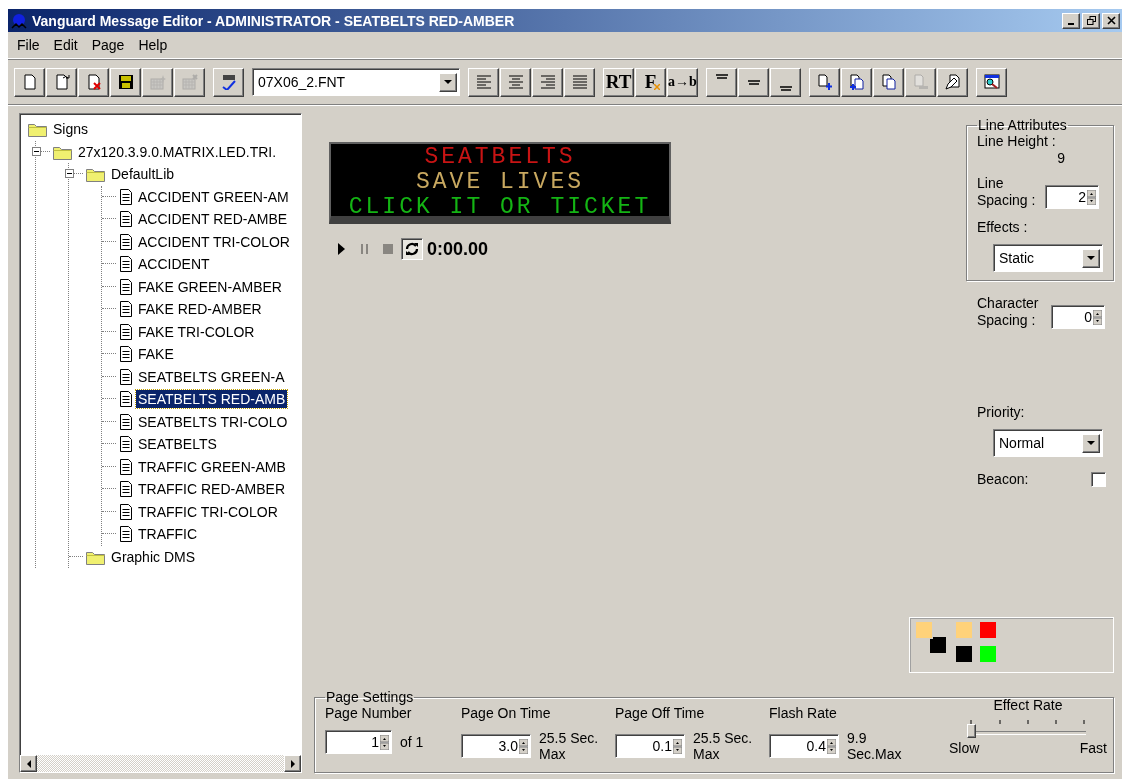 The height and width of the screenshot is (779, 1122). I want to click on tree-item: DefaultLib, so click(143, 174).